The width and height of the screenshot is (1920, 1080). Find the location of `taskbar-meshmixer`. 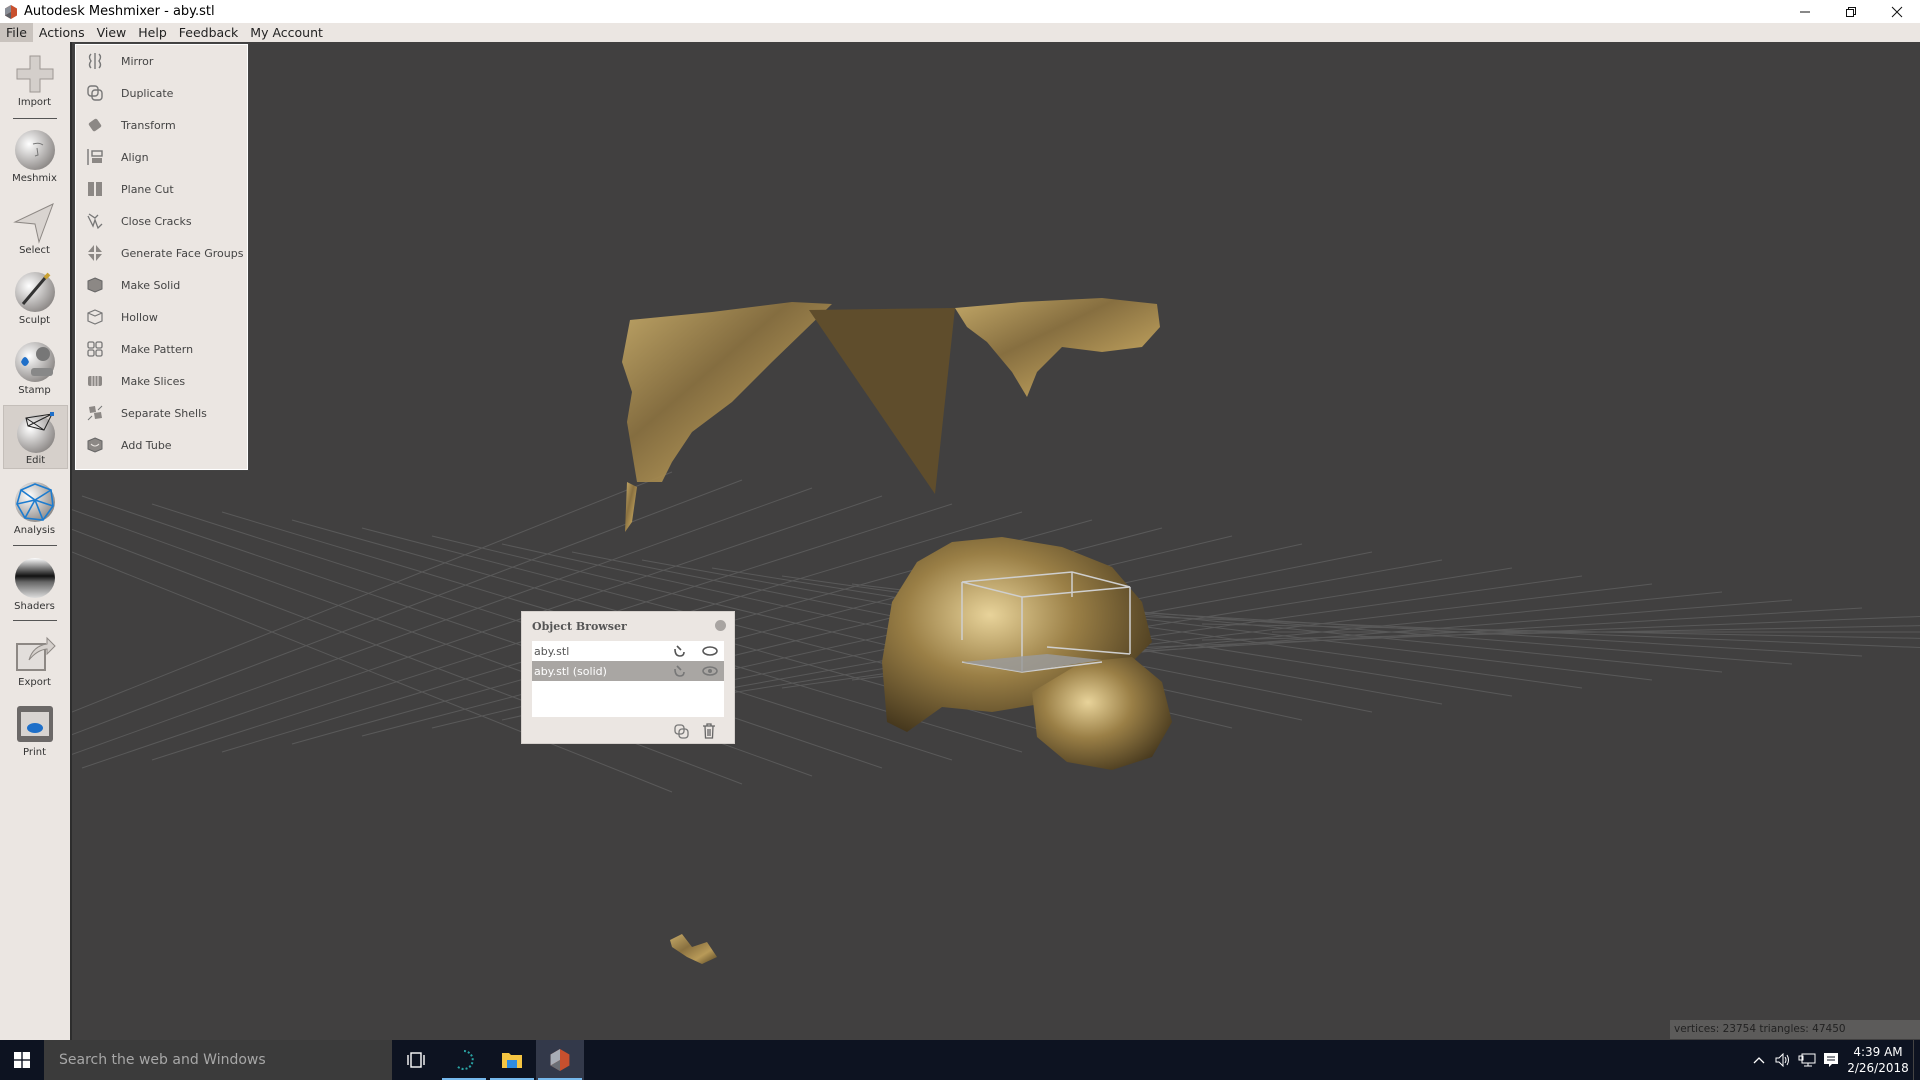

taskbar-meshmixer is located at coordinates (560, 1060).